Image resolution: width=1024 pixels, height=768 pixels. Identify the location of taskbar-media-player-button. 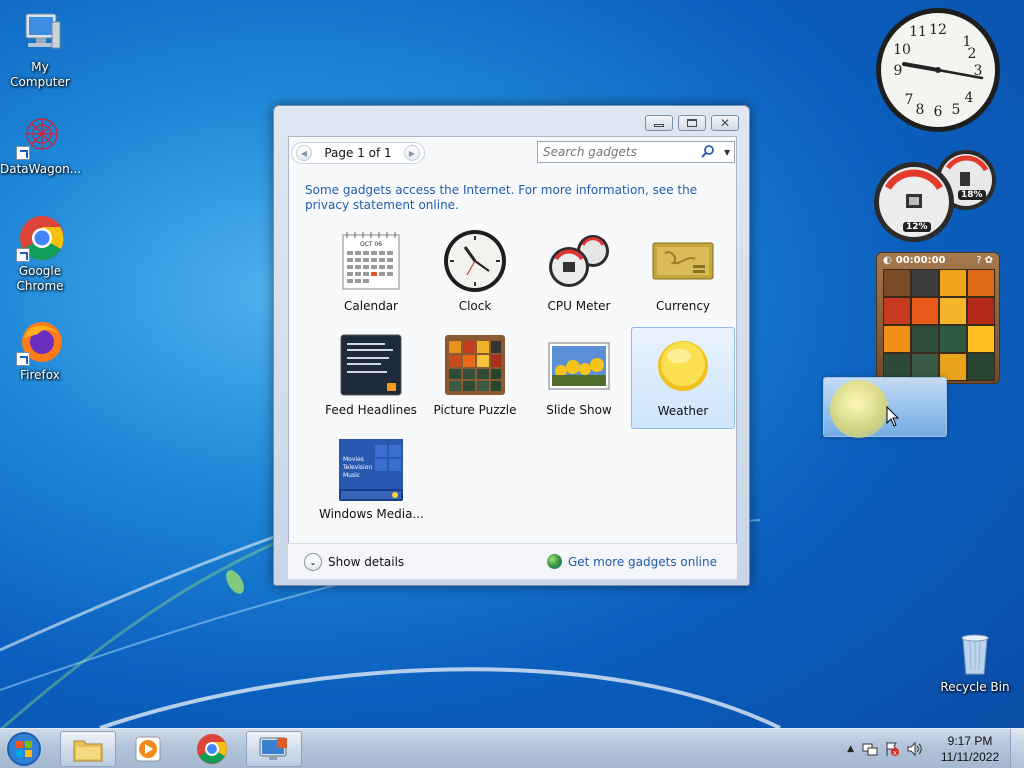
(148, 749).